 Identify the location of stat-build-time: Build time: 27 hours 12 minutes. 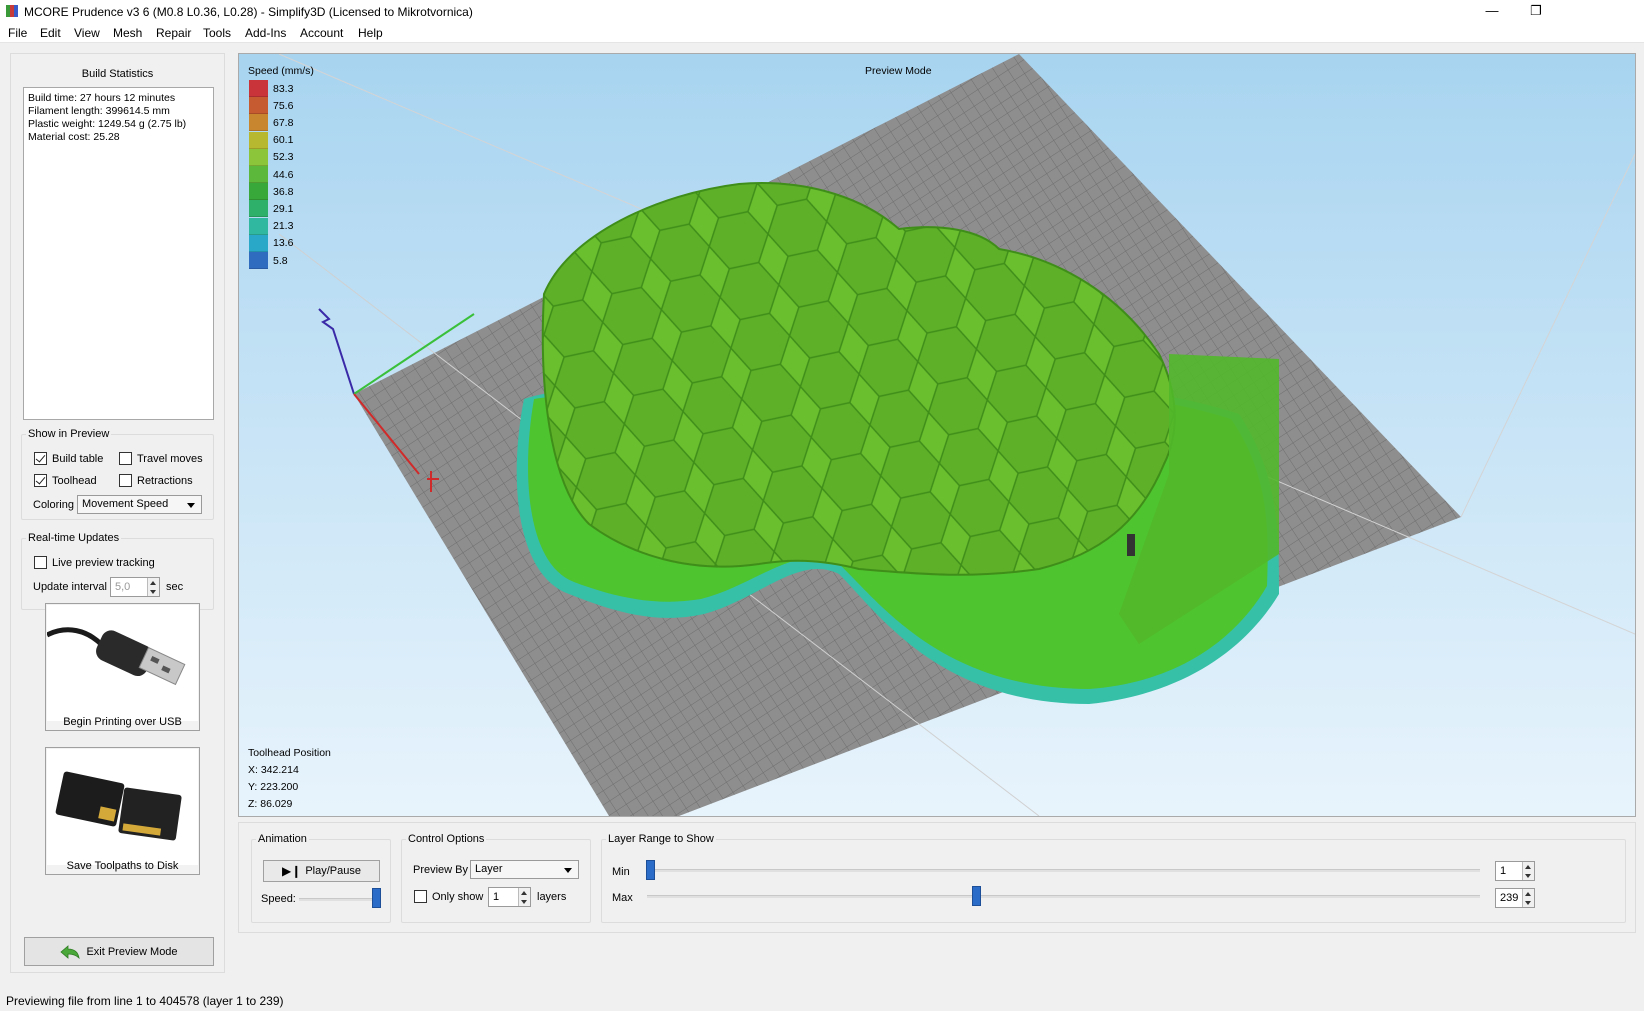
(102, 98).